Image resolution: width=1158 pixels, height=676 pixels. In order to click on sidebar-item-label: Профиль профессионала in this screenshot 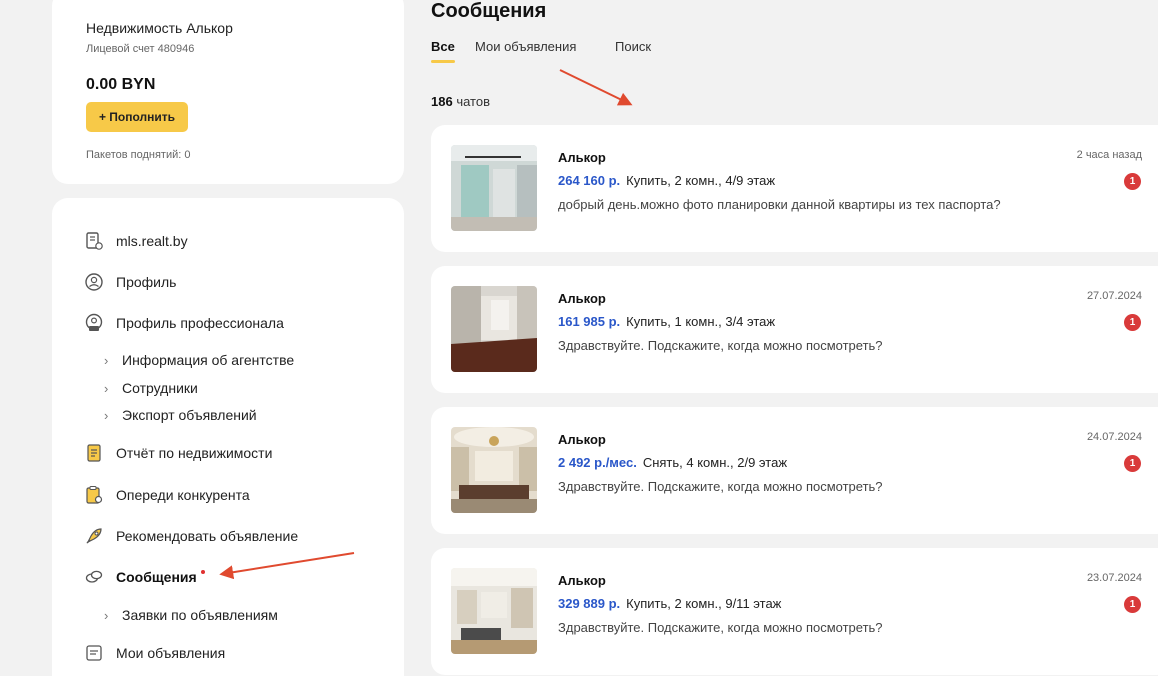, I will do `click(200, 323)`.